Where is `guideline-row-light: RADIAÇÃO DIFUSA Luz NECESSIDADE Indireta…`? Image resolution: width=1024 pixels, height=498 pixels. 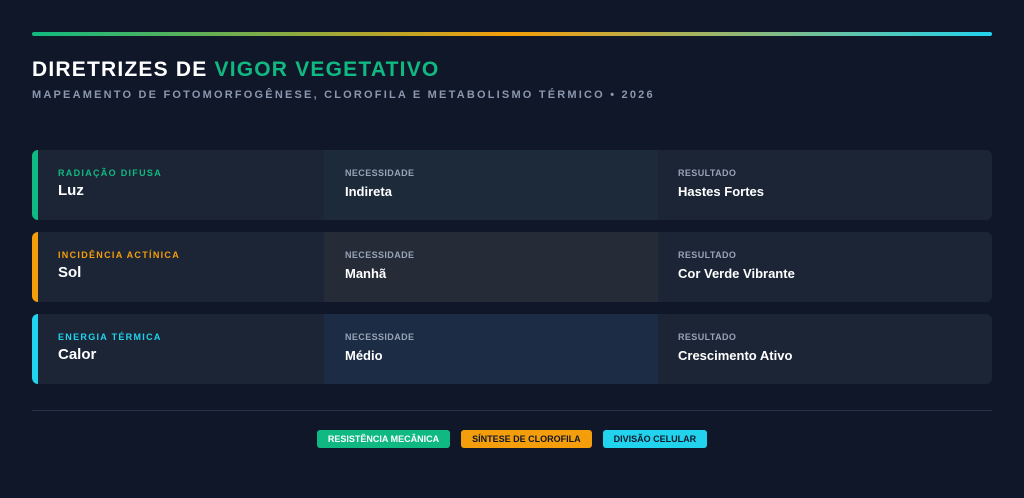
guideline-row-light: RADIAÇÃO DIFUSA Luz NECESSIDADE Indireta… is located at coordinates (512, 185).